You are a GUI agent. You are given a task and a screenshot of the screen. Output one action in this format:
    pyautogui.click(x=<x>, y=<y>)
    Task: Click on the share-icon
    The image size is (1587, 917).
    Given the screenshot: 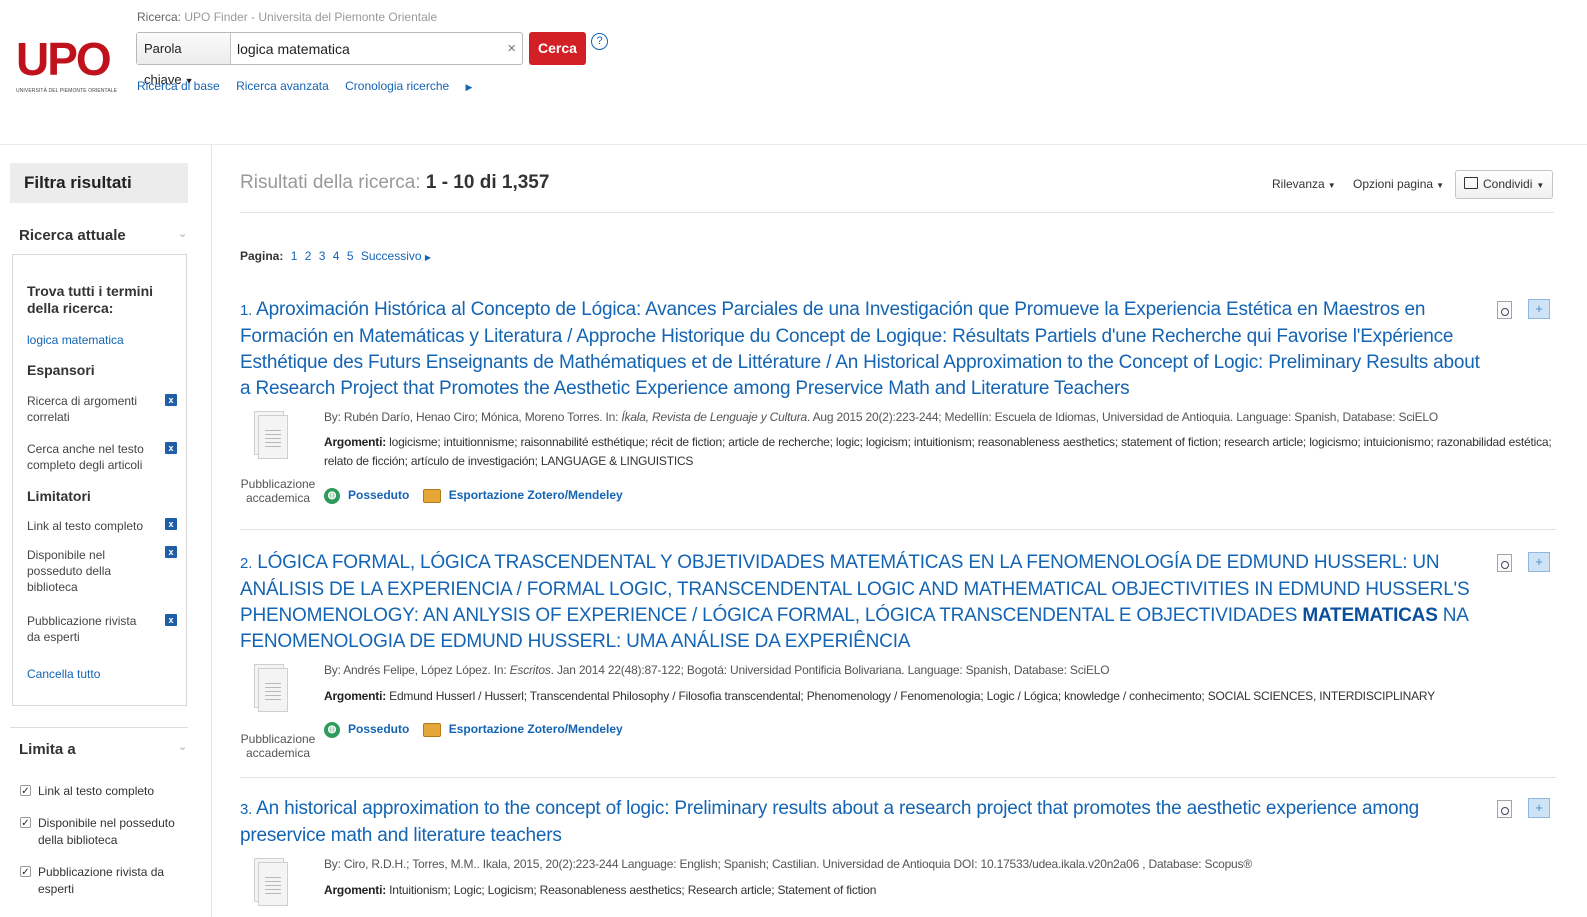 What is the action you would take?
    pyautogui.click(x=1471, y=183)
    